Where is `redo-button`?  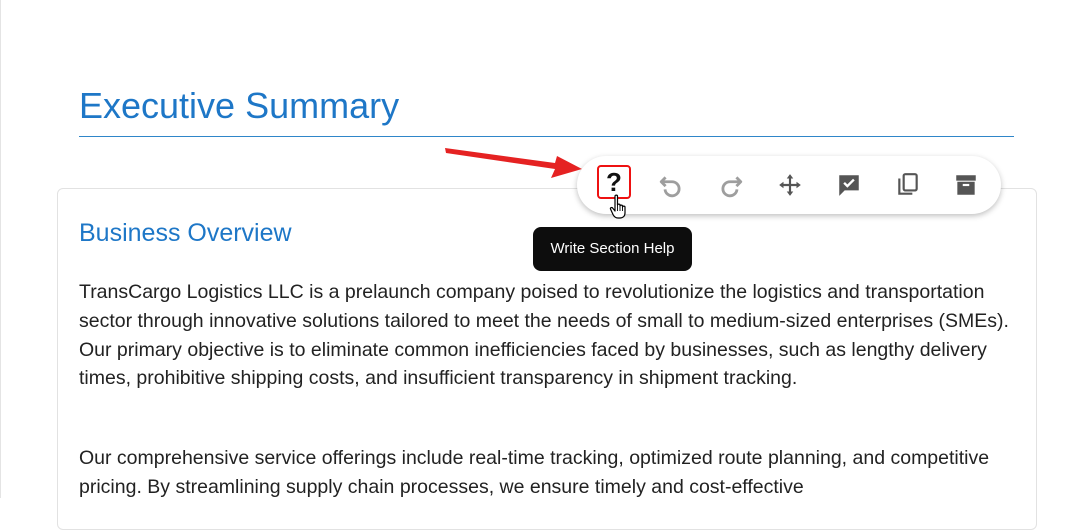 redo-button is located at coordinates (731, 185).